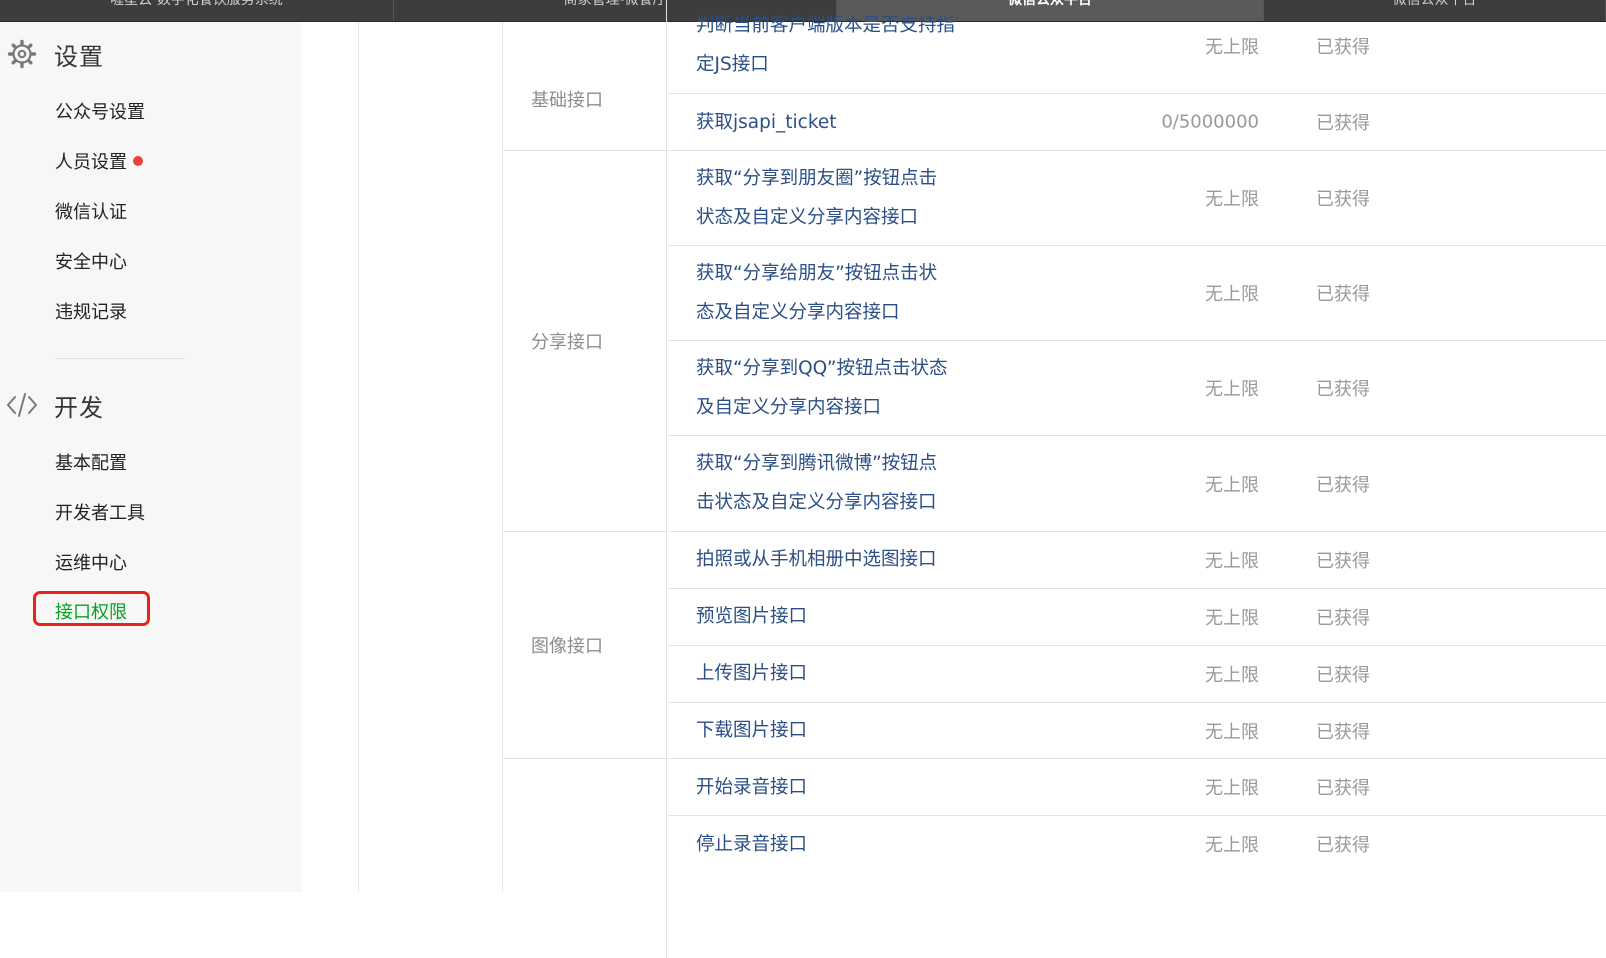  I want to click on gear-icon, so click(22, 54).